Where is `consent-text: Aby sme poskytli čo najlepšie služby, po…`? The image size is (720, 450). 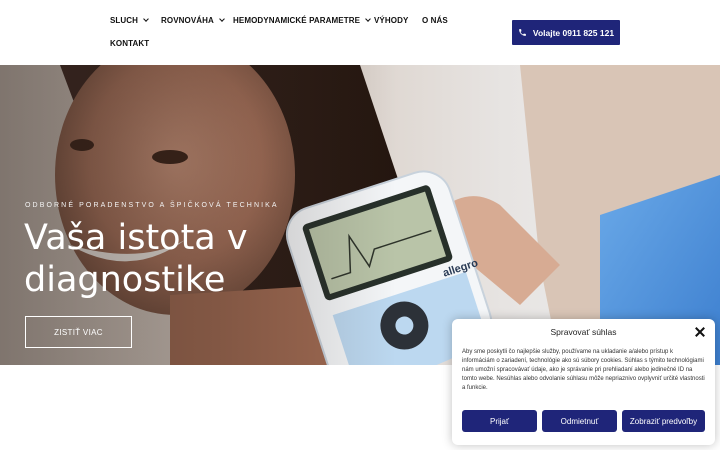
consent-text: Aby sme poskytli čo najlepšie služby, po… is located at coordinates (583, 370).